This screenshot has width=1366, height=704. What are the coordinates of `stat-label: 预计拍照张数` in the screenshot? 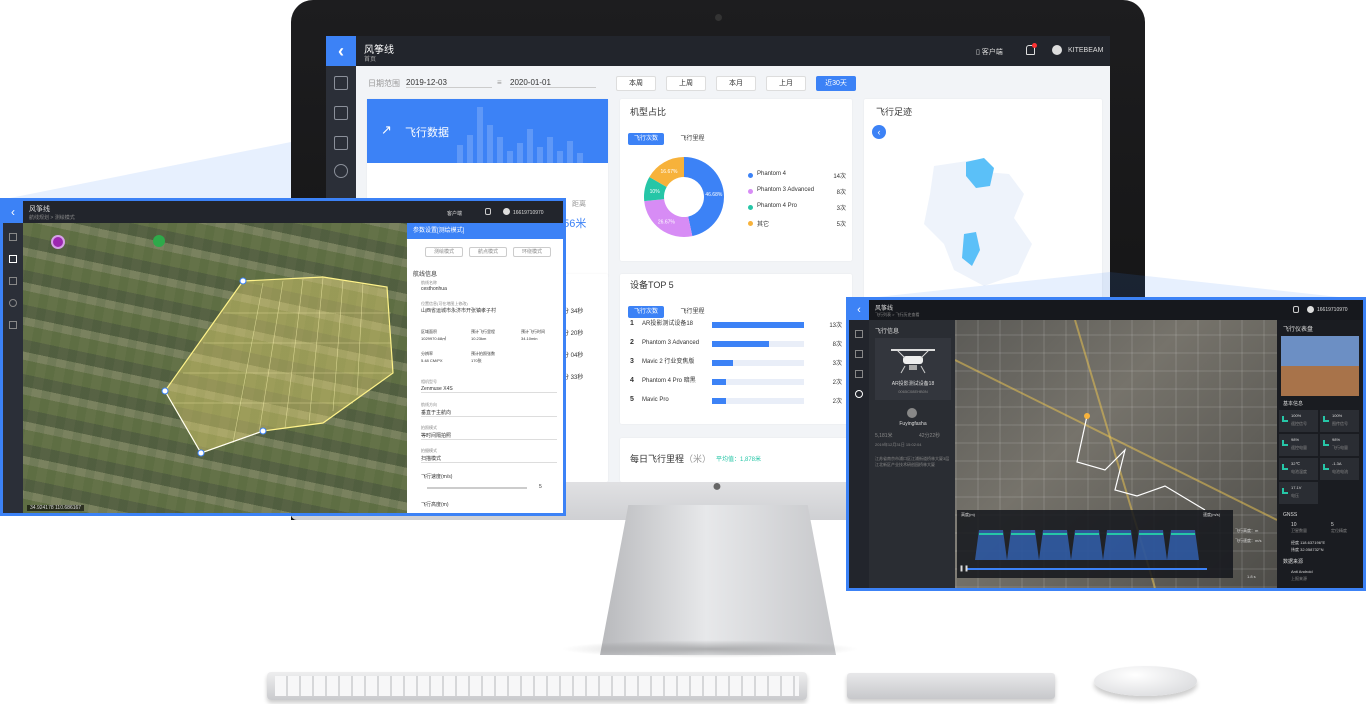 It's located at (483, 353).